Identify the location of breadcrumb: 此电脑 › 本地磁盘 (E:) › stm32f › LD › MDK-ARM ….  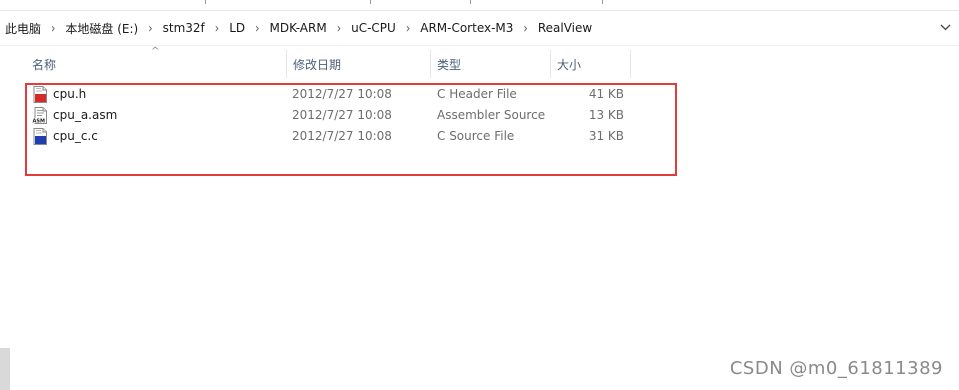
(298, 28).